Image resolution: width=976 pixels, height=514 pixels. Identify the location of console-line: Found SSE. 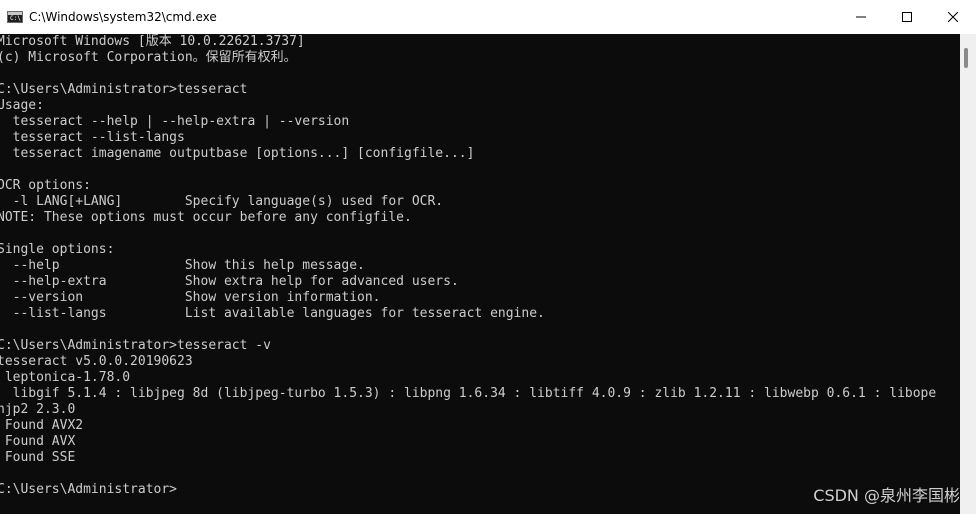
(38, 457).